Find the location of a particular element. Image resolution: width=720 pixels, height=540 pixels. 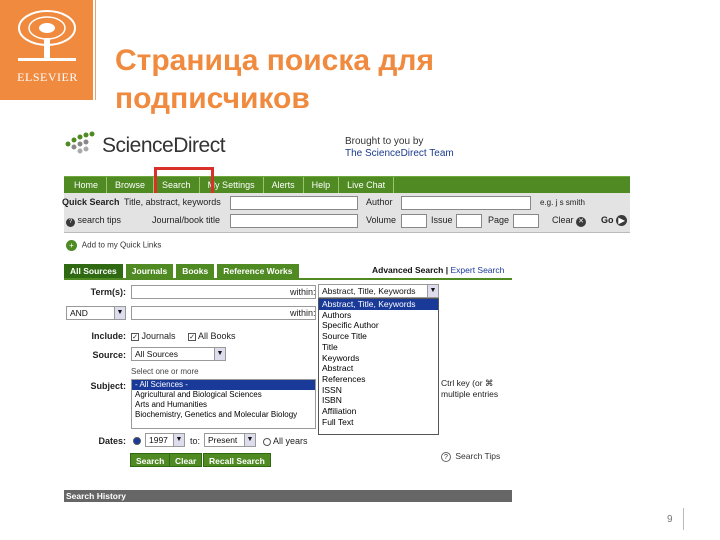

date-from-value: 1997 is located at coordinates (158, 440).